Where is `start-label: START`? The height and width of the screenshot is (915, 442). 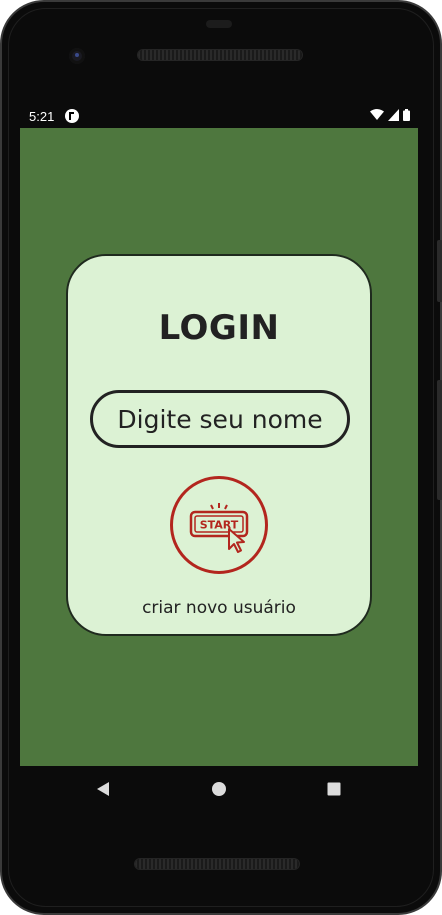
start-label: START is located at coordinates (219, 525).